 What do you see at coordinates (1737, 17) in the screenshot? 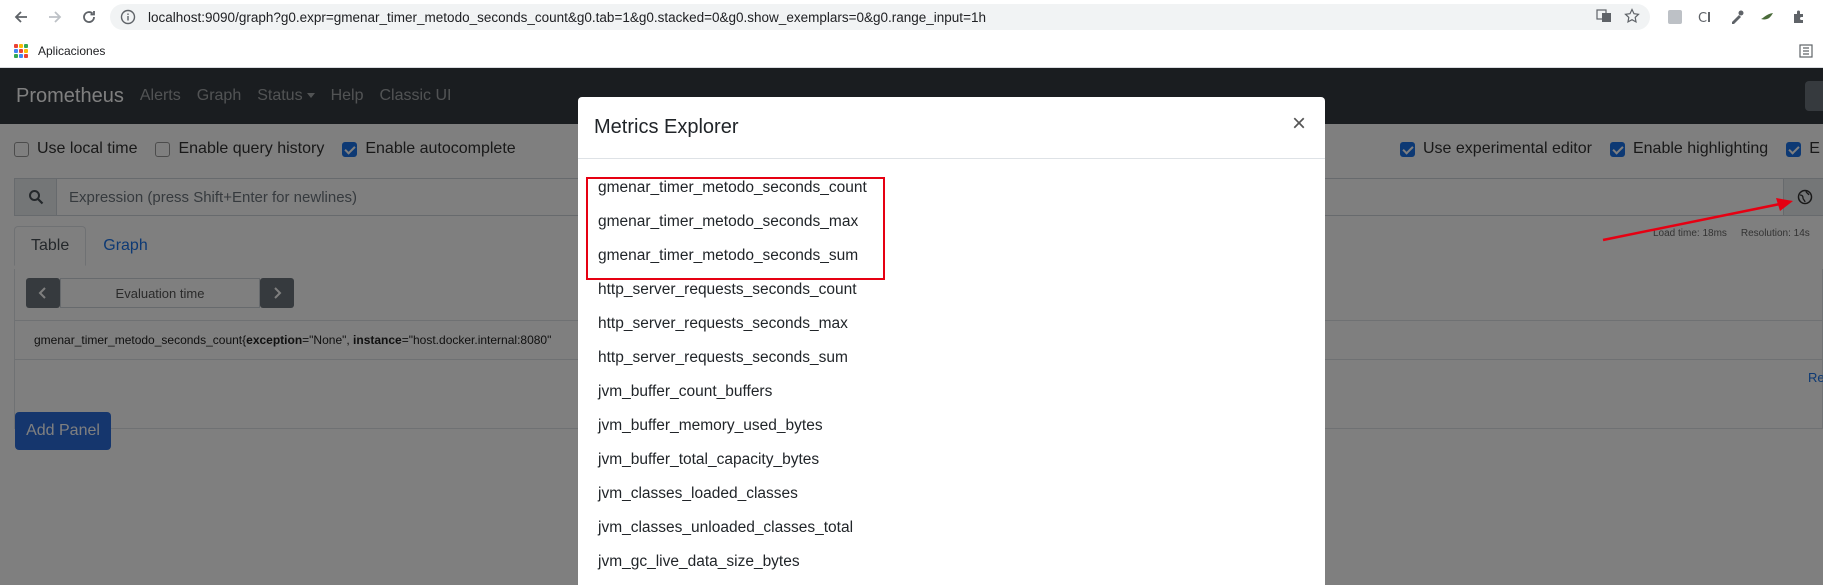
I see `eyedropper-icon` at bounding box center [1737, 17].